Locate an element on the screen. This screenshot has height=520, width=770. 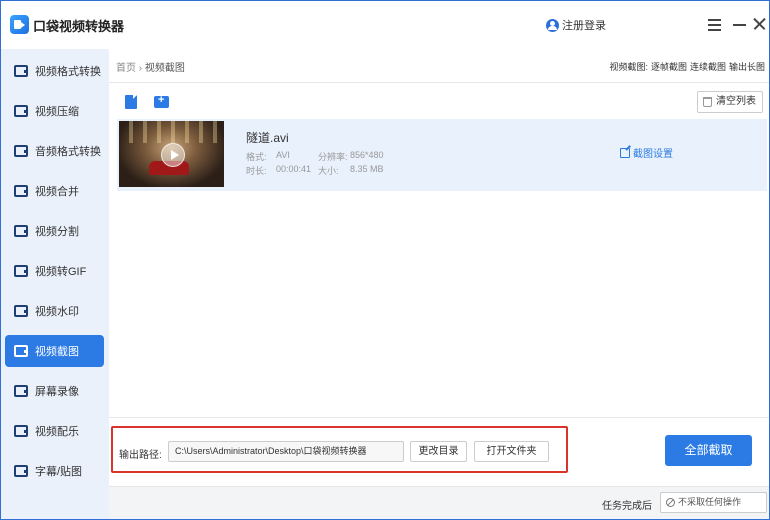
edit-icon is located at coordinates (625, 152).